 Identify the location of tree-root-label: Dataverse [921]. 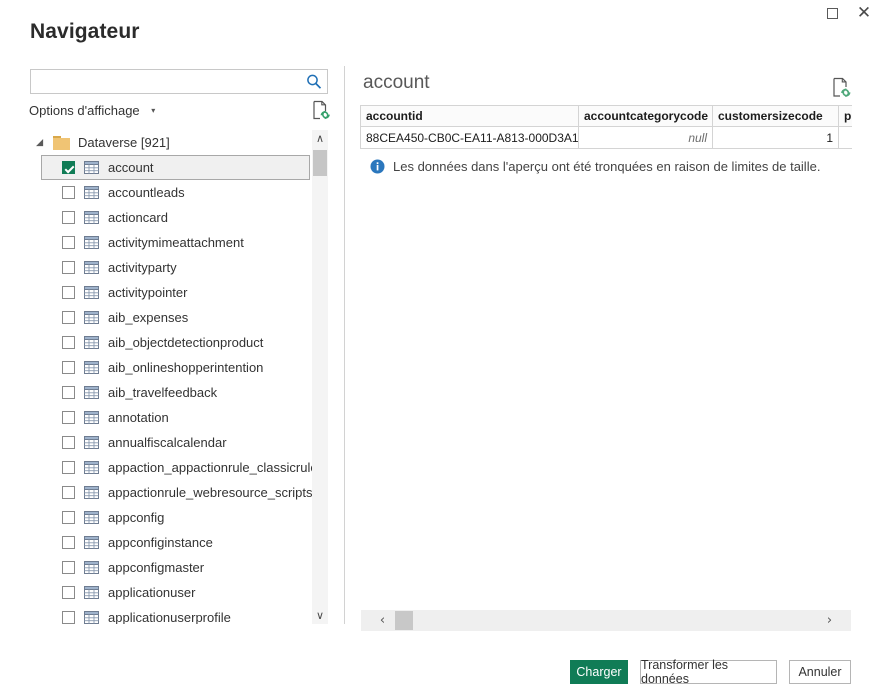
(124, 142).